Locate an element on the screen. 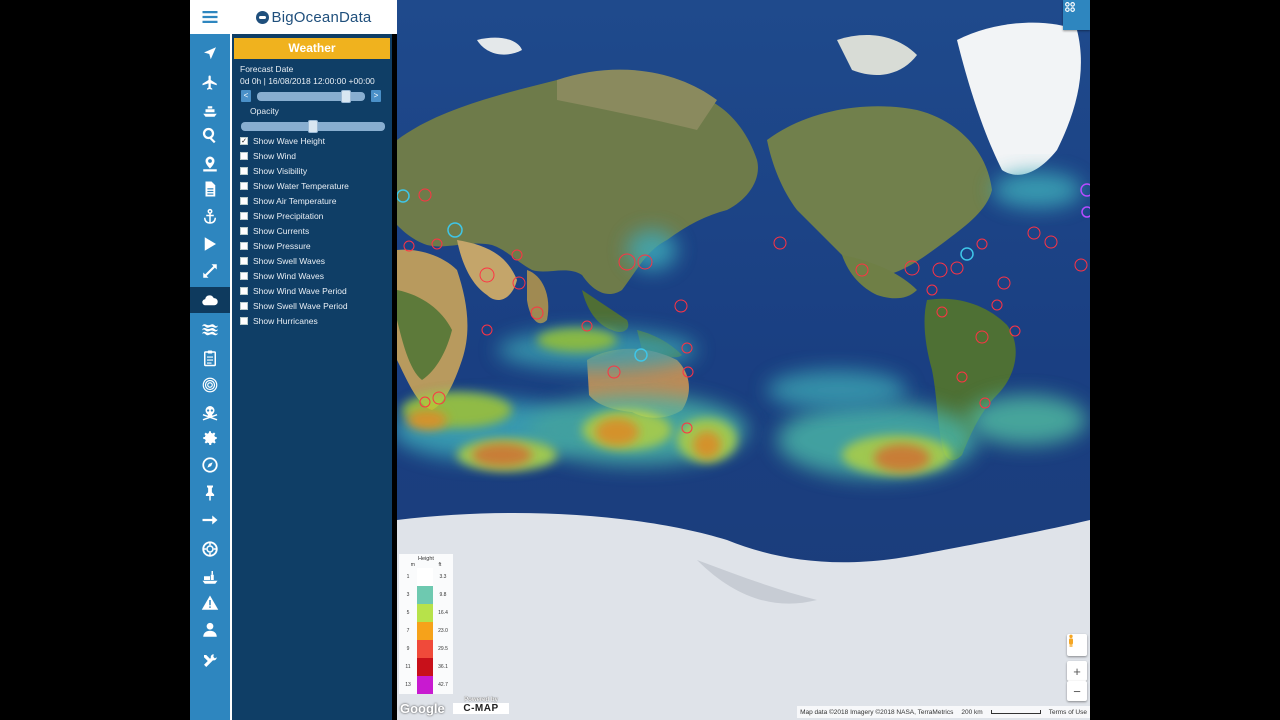  cmap-label: C-MAP is located at coordinates (481, 708).